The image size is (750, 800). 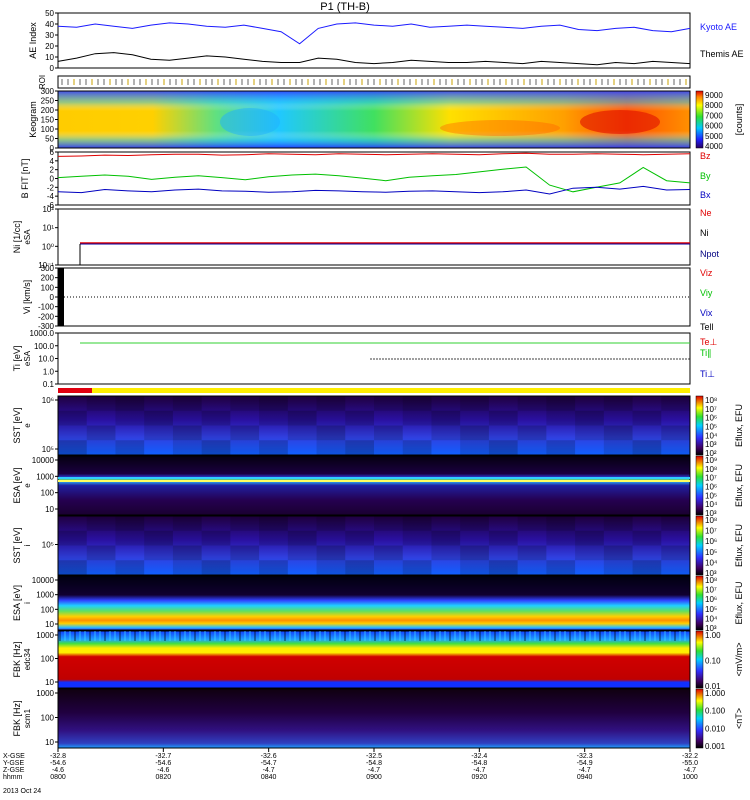 I want to click on colorbar-tick-label: 10⁴, so click(x=711, y=562).